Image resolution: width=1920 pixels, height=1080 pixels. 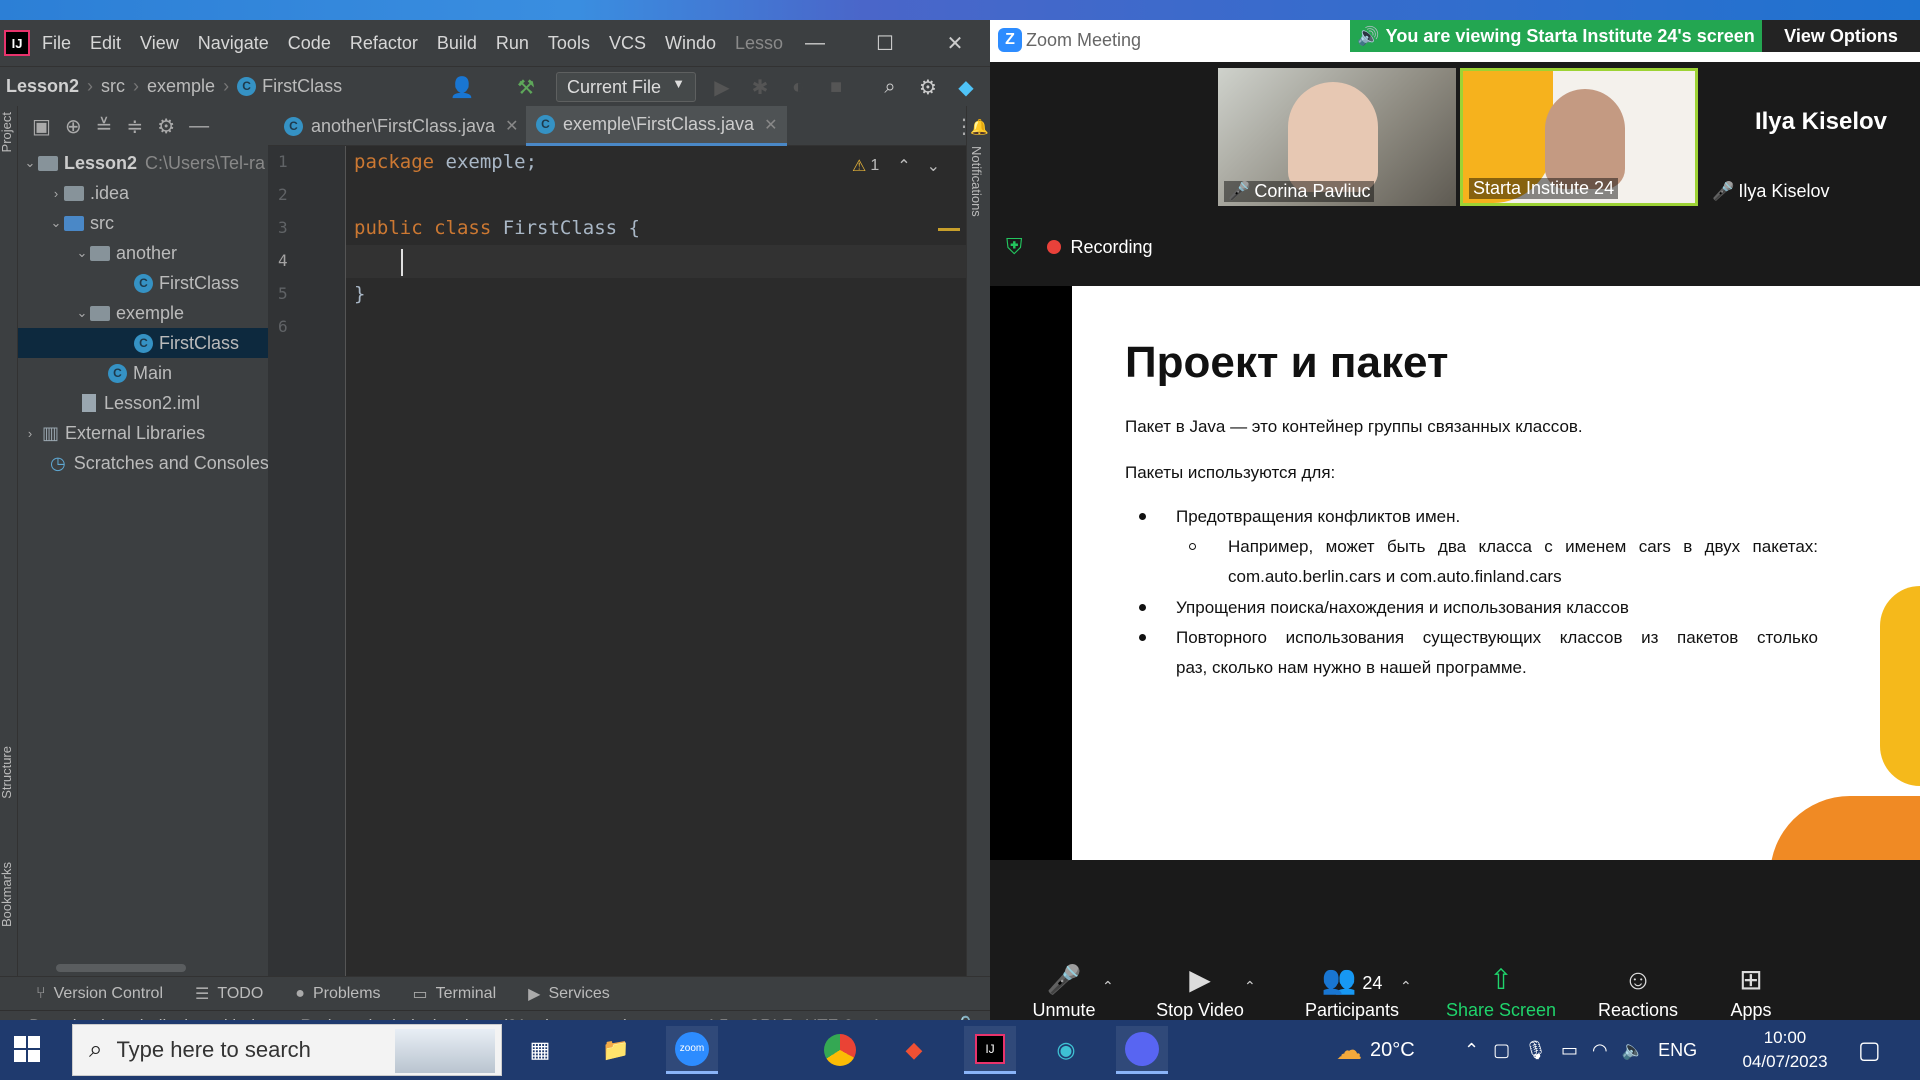 What do you see at coordinates (966, 87) in the screenshot?
I see `code-with-me-icon: ◆` at bounding box center [966, 87].